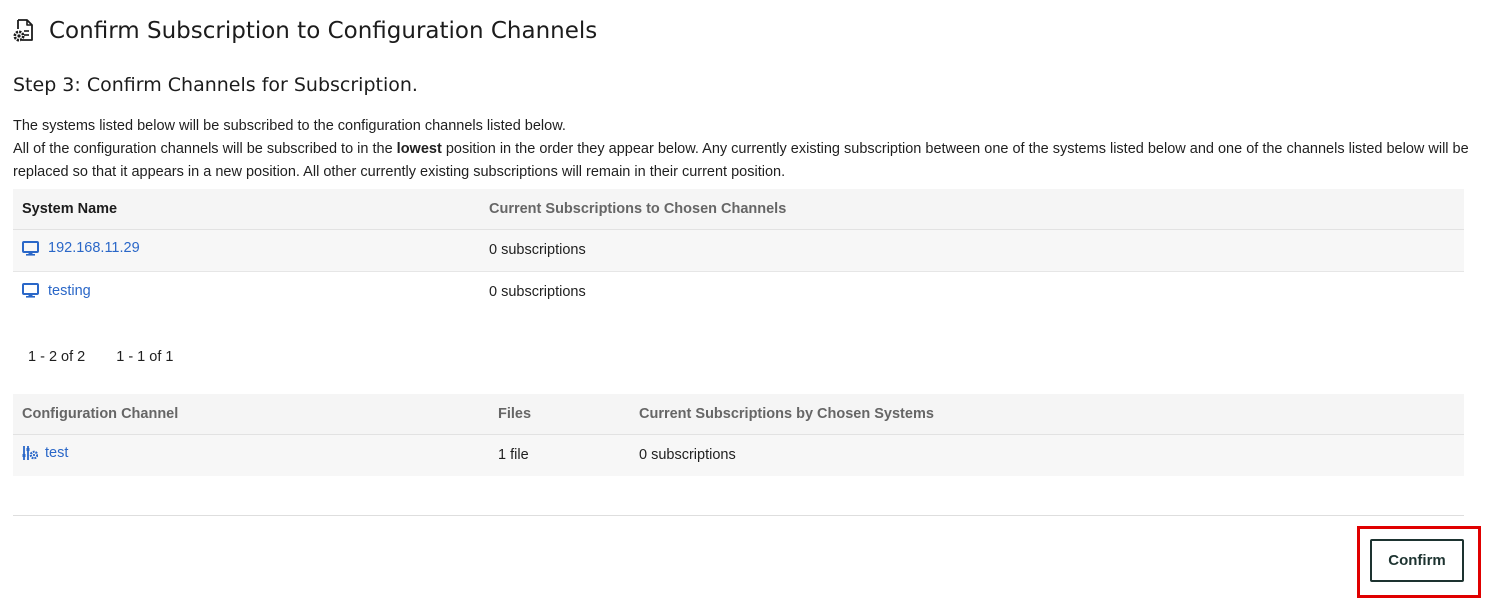  Describe the element at coordinates (69, 290) in the screenshot. I see `system-name: testing` at that location.